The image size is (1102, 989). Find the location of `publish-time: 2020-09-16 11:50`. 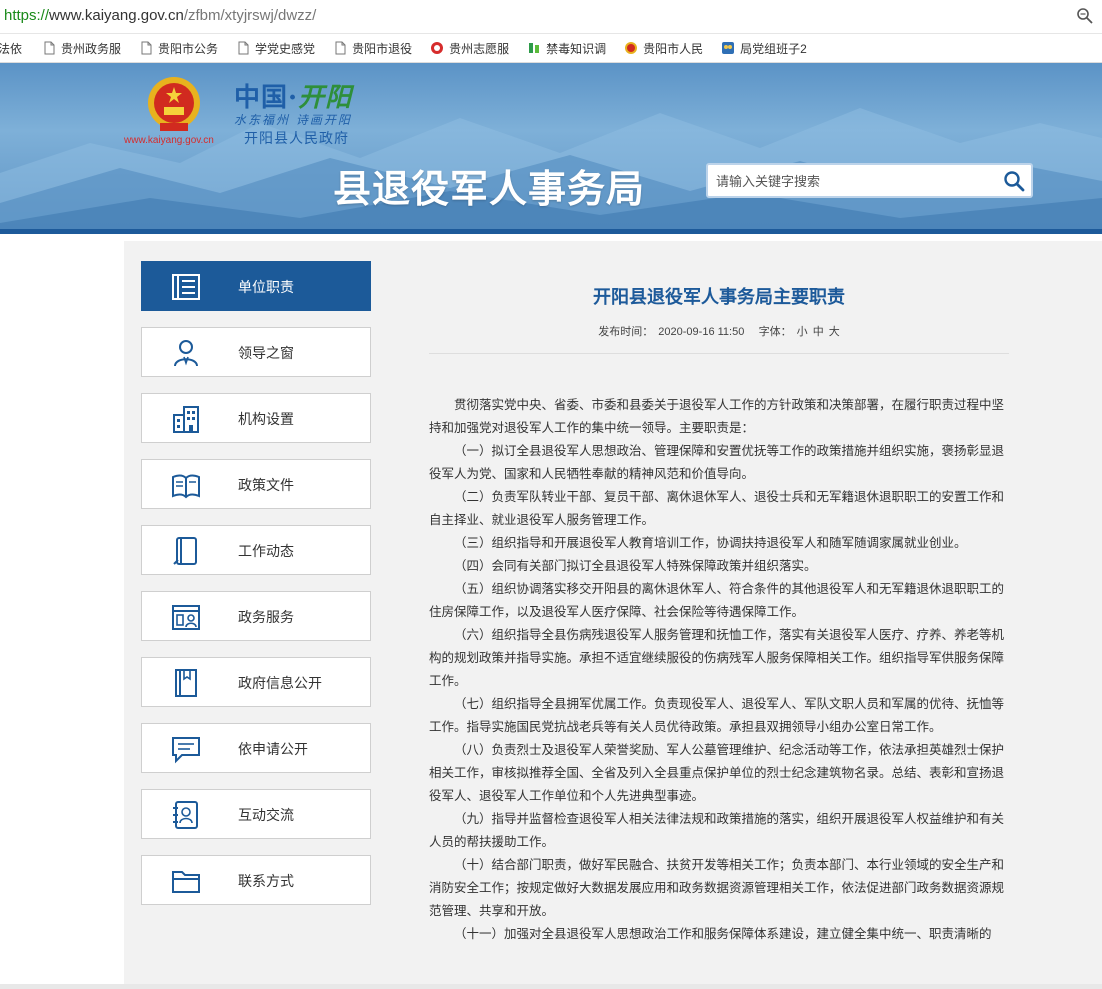

publish-time: 2020-09-16 11:50 is located at coordinates (701, 332).